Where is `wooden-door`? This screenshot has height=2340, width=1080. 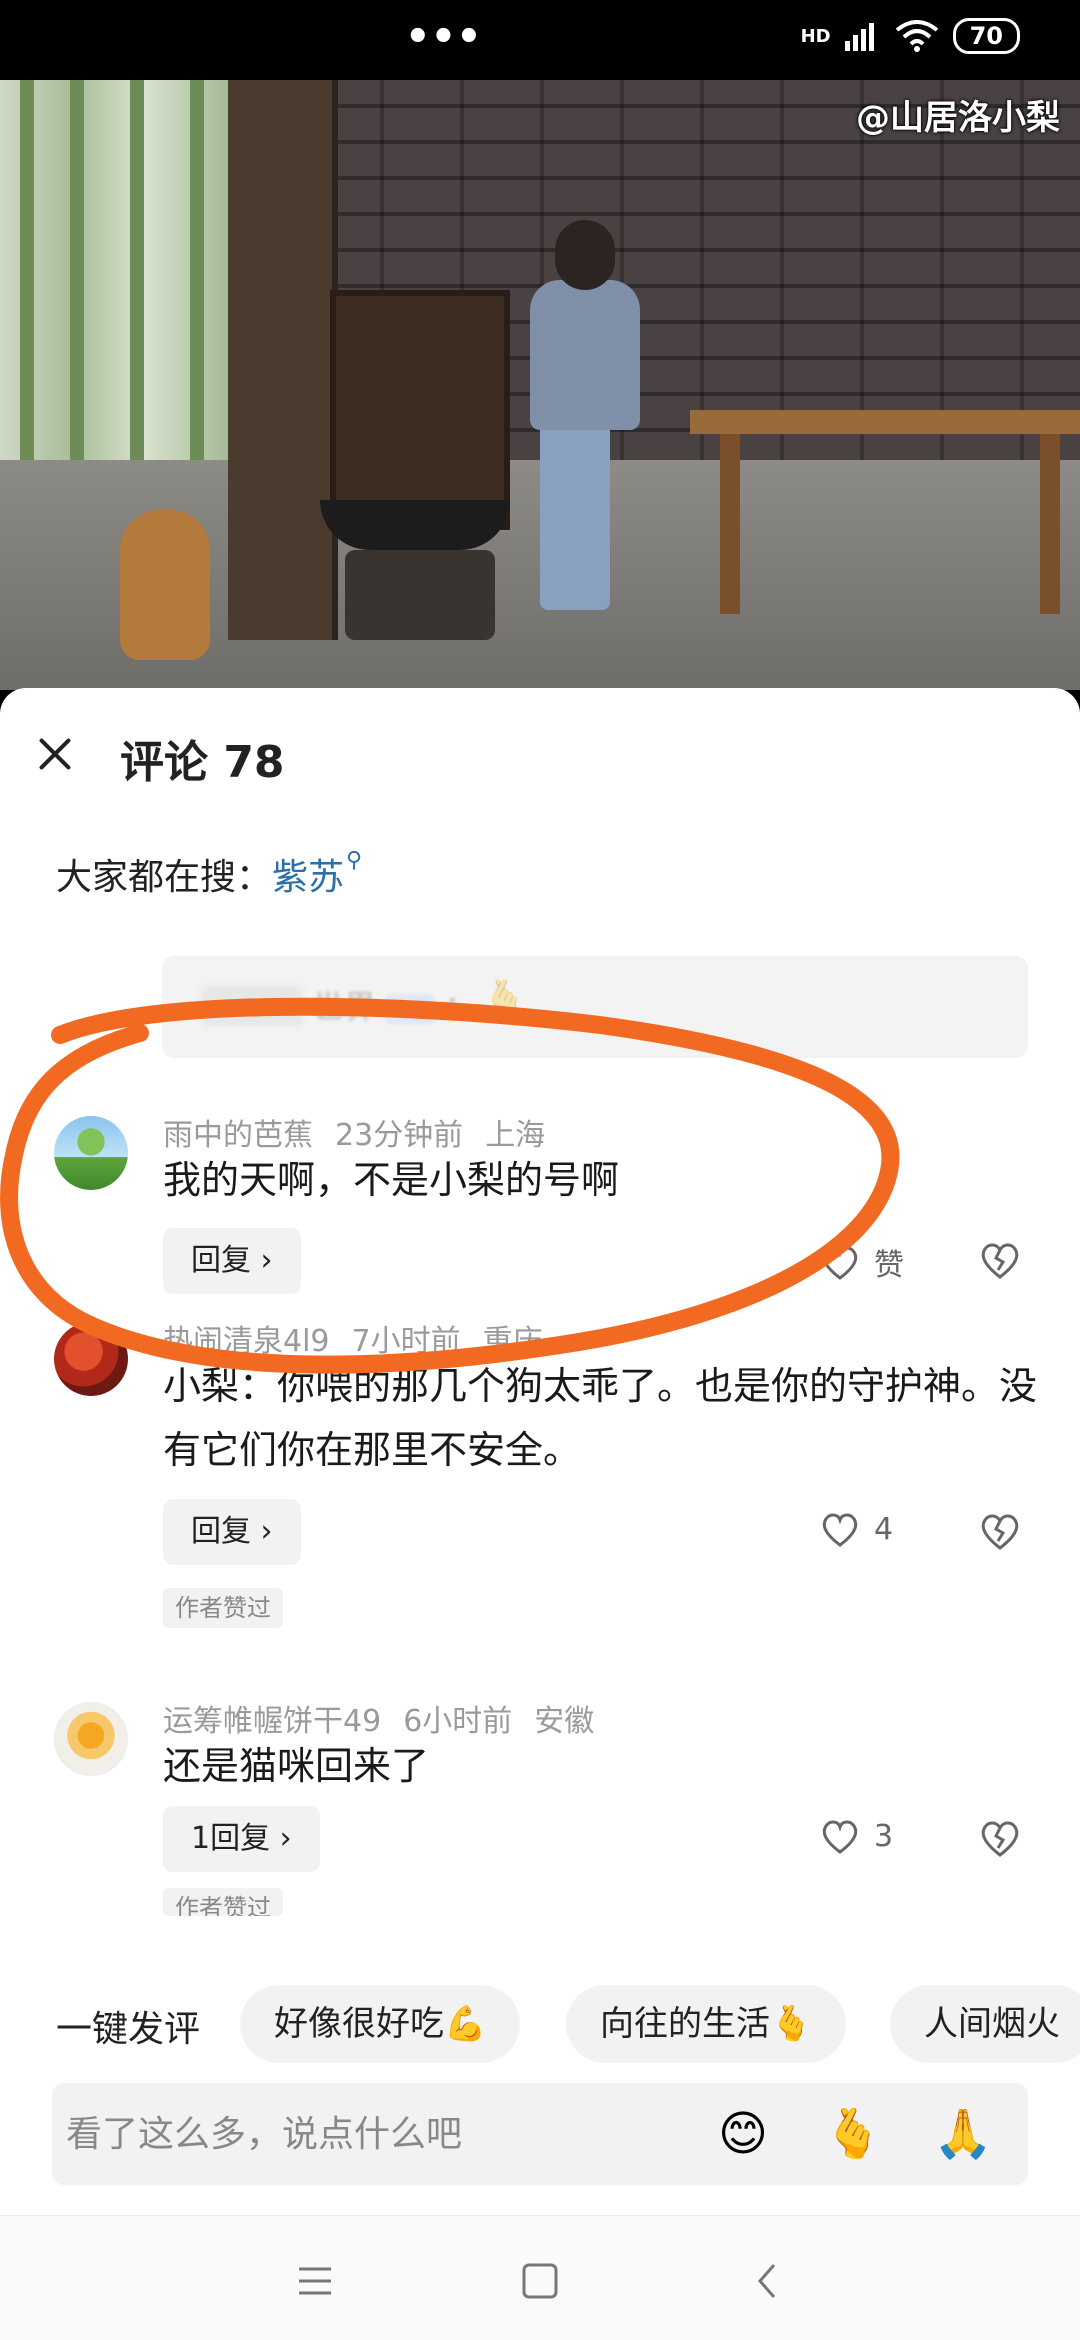 wooden-door is located at coordinates (283, 360).